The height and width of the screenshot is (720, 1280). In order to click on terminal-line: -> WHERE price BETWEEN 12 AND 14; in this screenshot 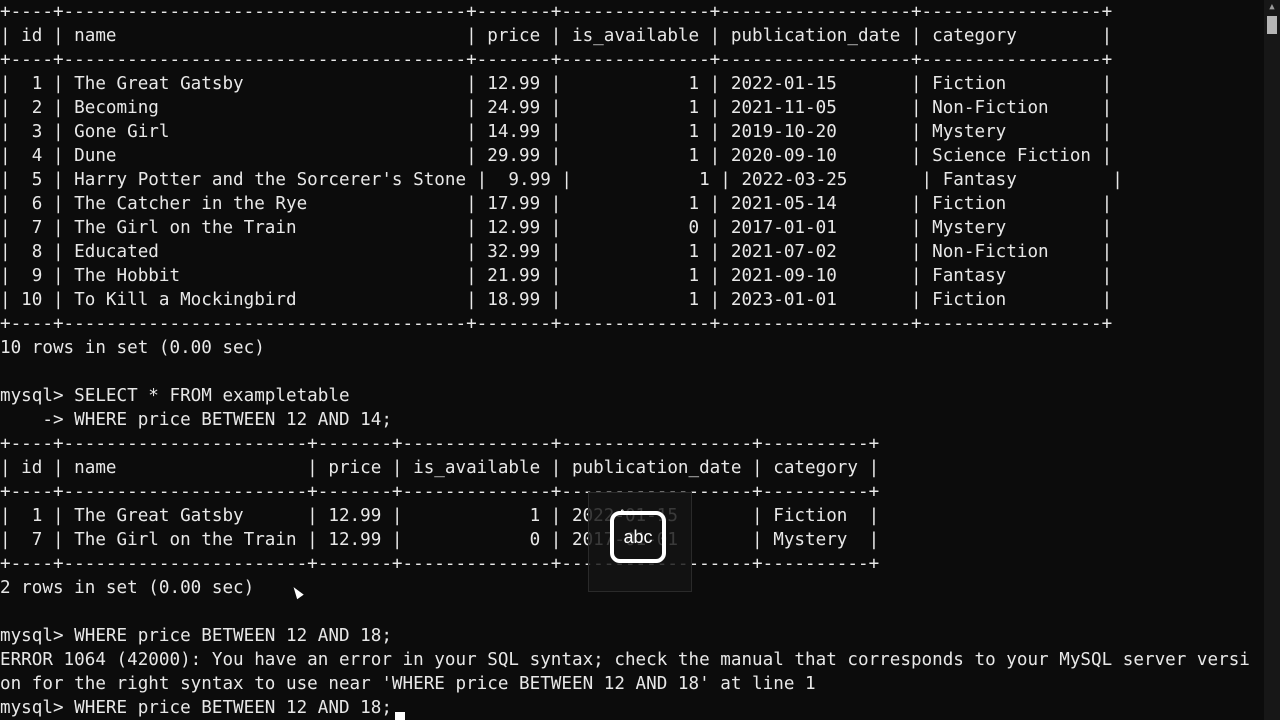, I will do `click(196, 420)`.